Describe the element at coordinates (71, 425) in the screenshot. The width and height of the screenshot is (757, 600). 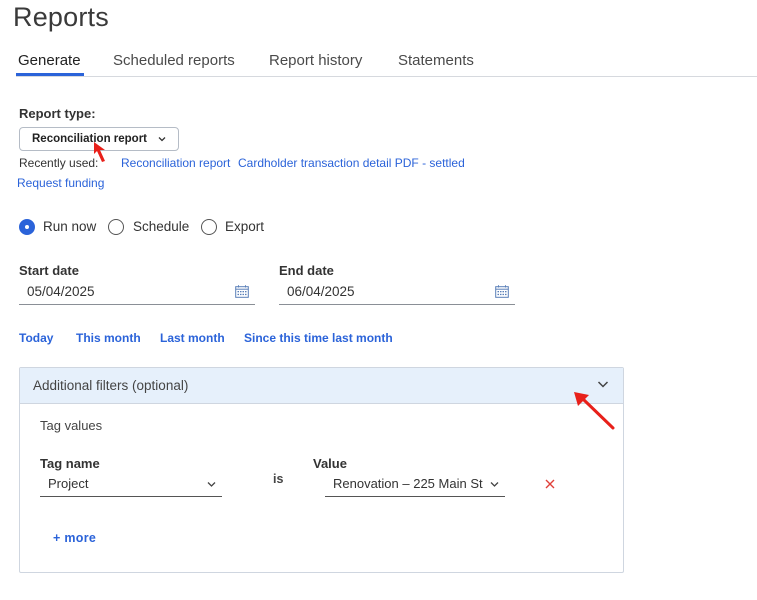
I see `tag-values-label: Tag values` at that location.